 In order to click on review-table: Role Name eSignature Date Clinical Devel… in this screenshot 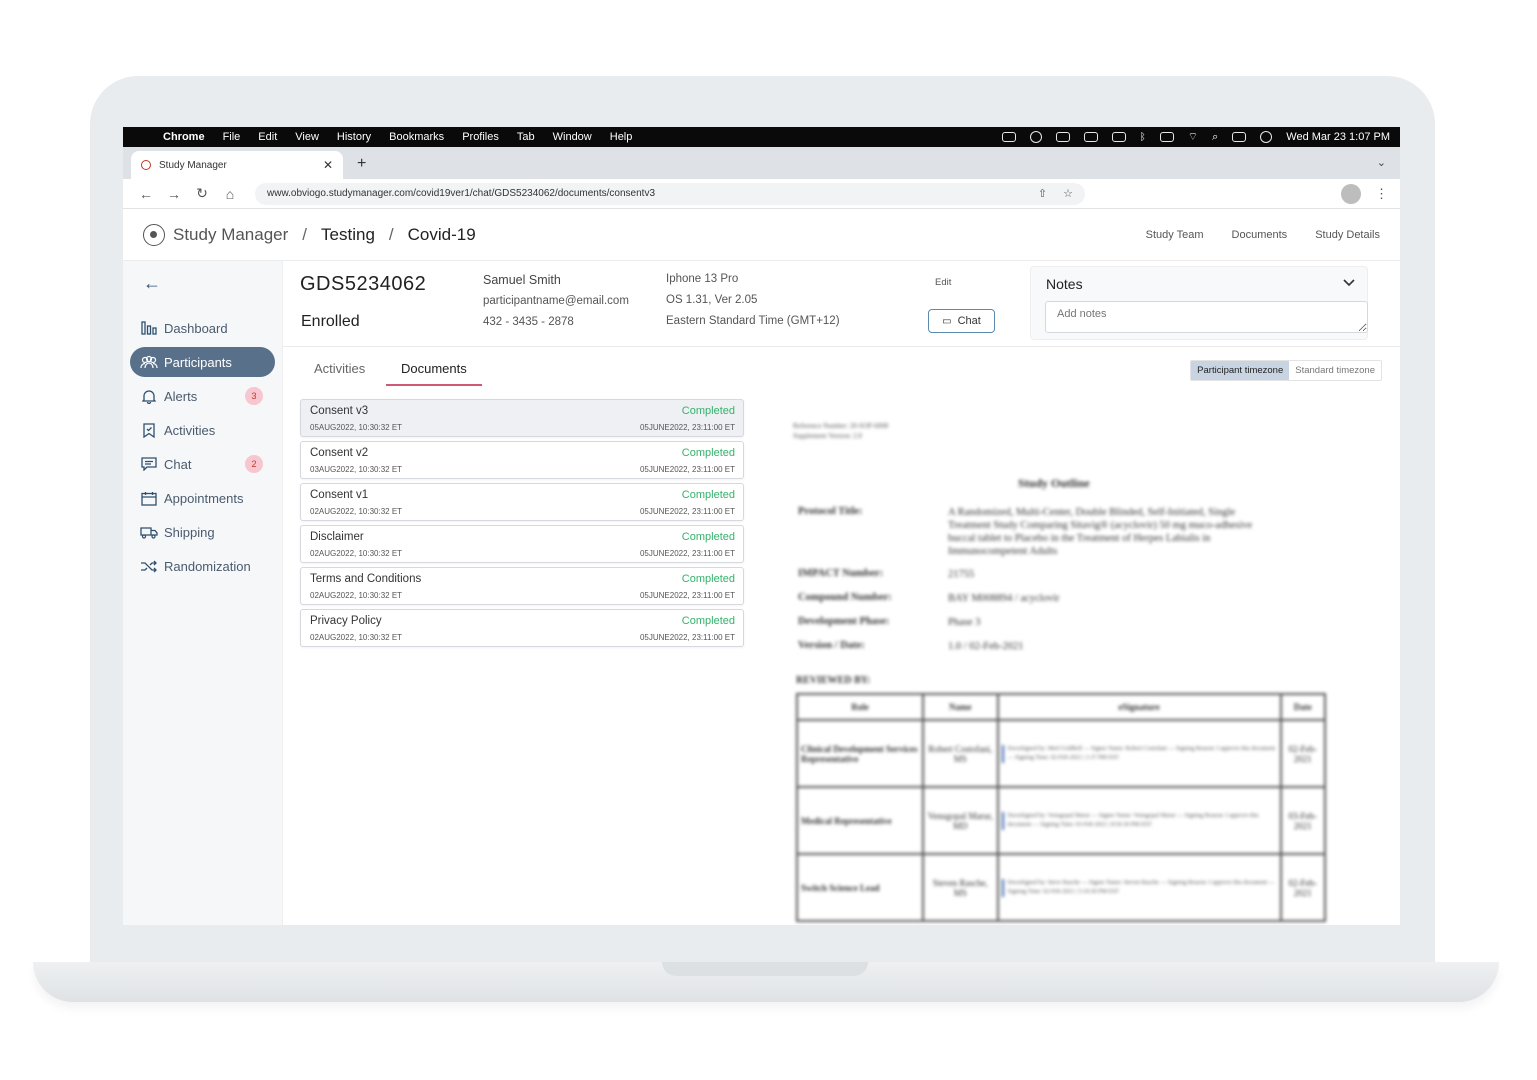, I will do `click(1061, 807)`.